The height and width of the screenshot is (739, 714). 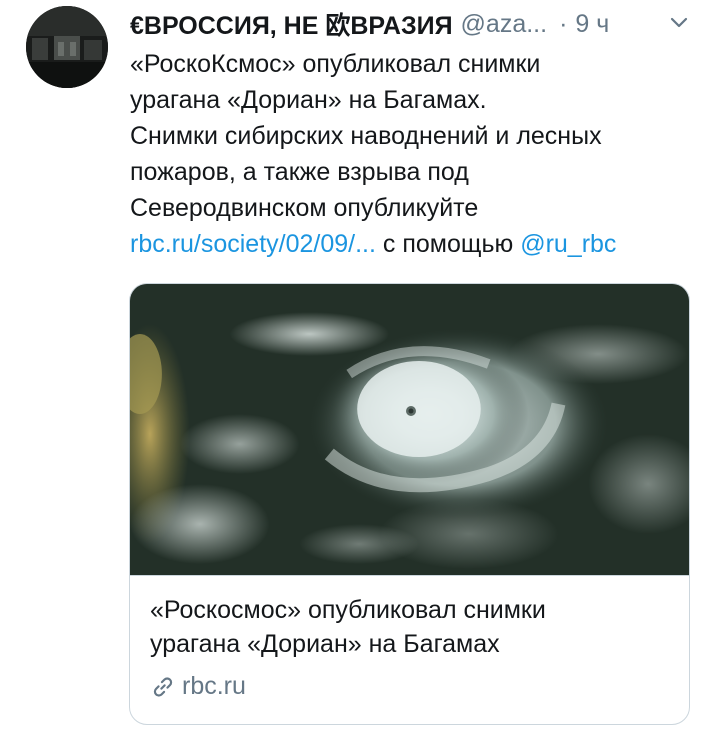 I want to click on link-icon, so click(x=163, y=686).